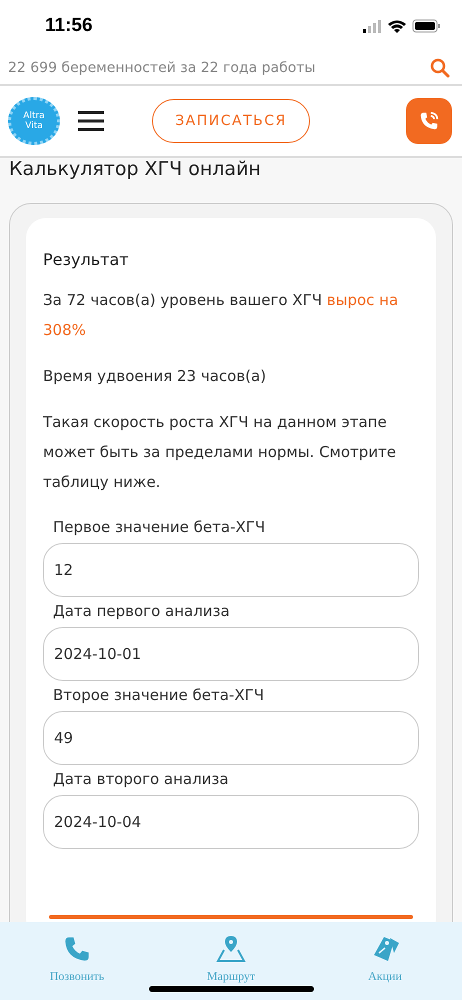 The image size is (462, 1000). I want to click on growth-text: За 72 часов(а) уровень вашего ХГЧ вырос на 308%, so click(221, 315).